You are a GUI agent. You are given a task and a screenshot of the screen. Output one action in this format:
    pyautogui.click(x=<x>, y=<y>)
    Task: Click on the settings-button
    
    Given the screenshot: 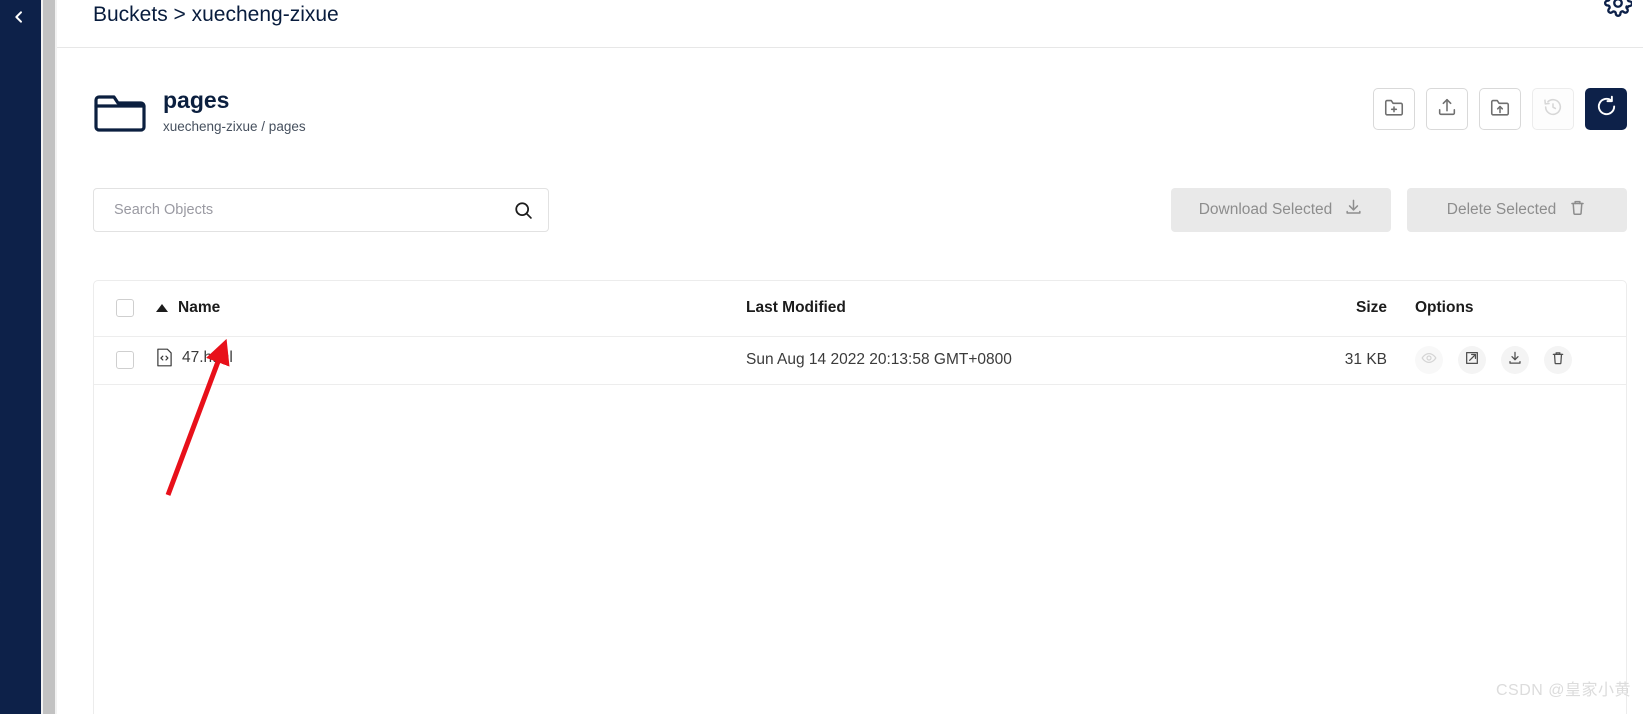 What is the action you would take?
    pyautogui.click(x=1618, y=11)
    